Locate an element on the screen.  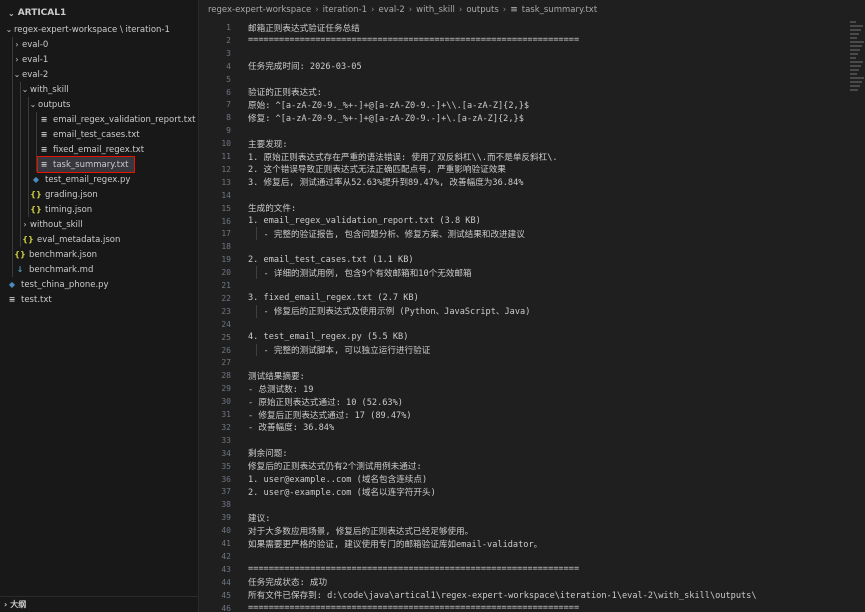
breadcrumb-item: outputs is located at coordinates (482, 10).